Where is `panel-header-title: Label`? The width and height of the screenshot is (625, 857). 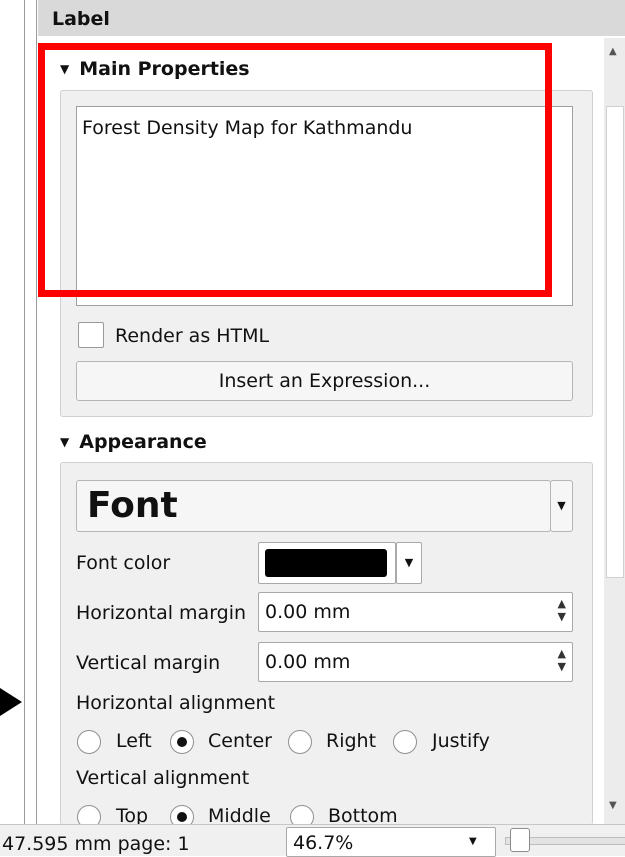
panel-header-title: Label is located at coordinates (81, 19).